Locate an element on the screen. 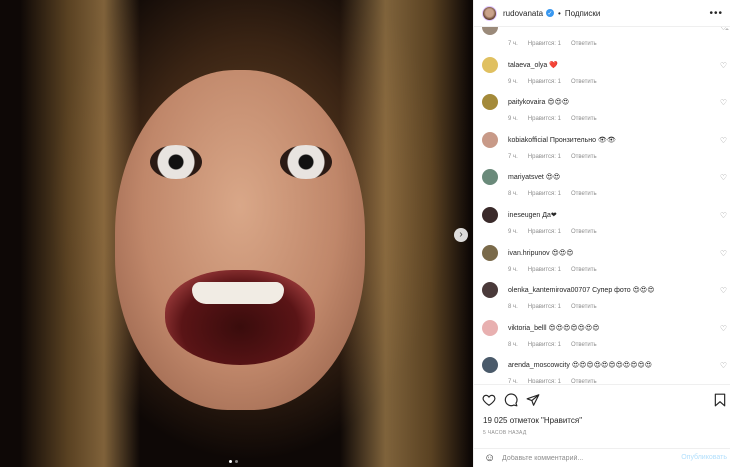  comment-text-line: kobiakofficial Пронзительно 👁👁 is located at coordinates (562, 140).